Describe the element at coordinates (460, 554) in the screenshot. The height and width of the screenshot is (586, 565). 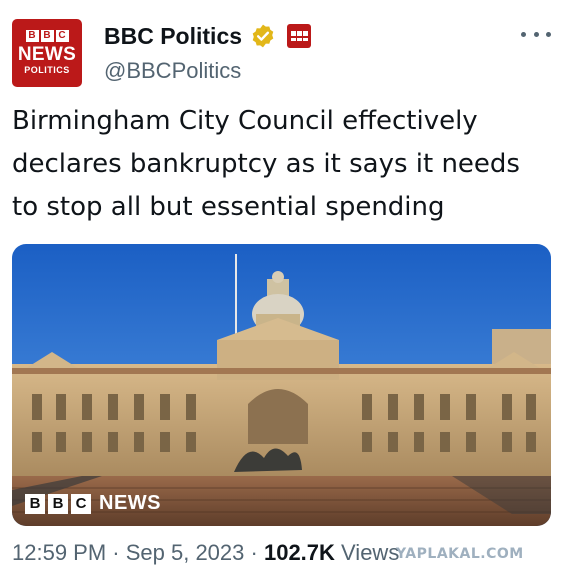
I see `watermark-text: YAPLAKAL.COM` at that location.